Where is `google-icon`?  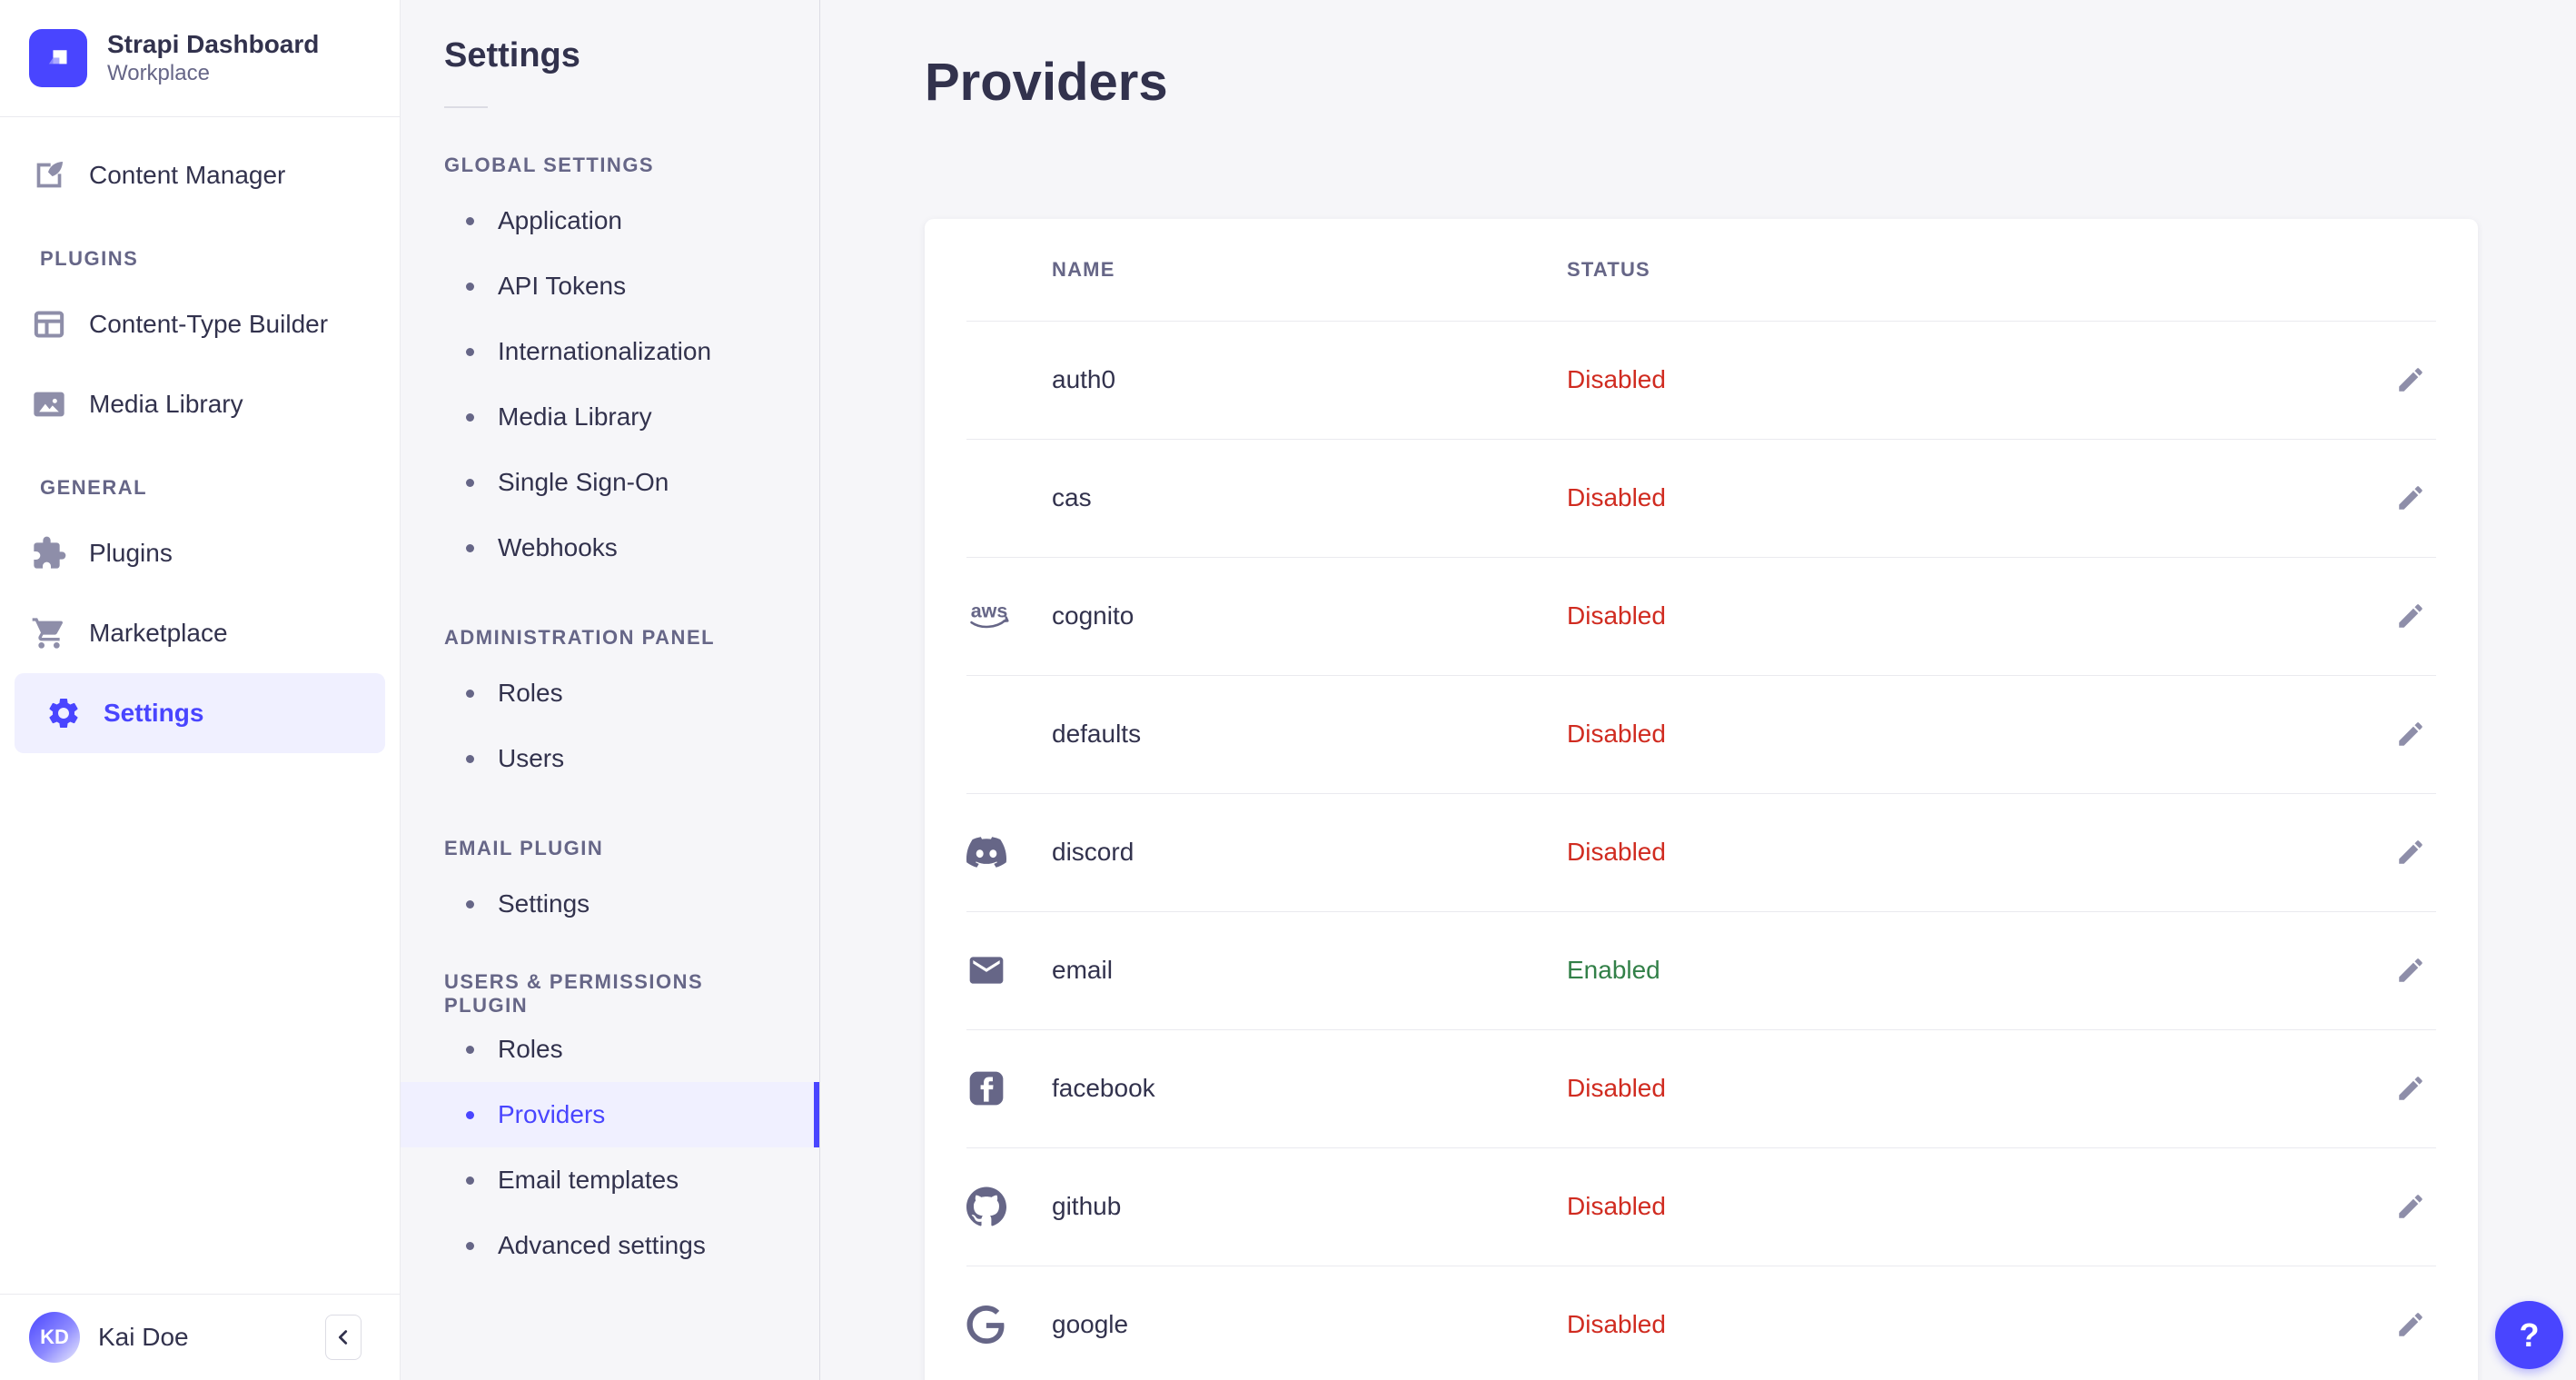
google-icon is located at coordinates (1009, 1325).